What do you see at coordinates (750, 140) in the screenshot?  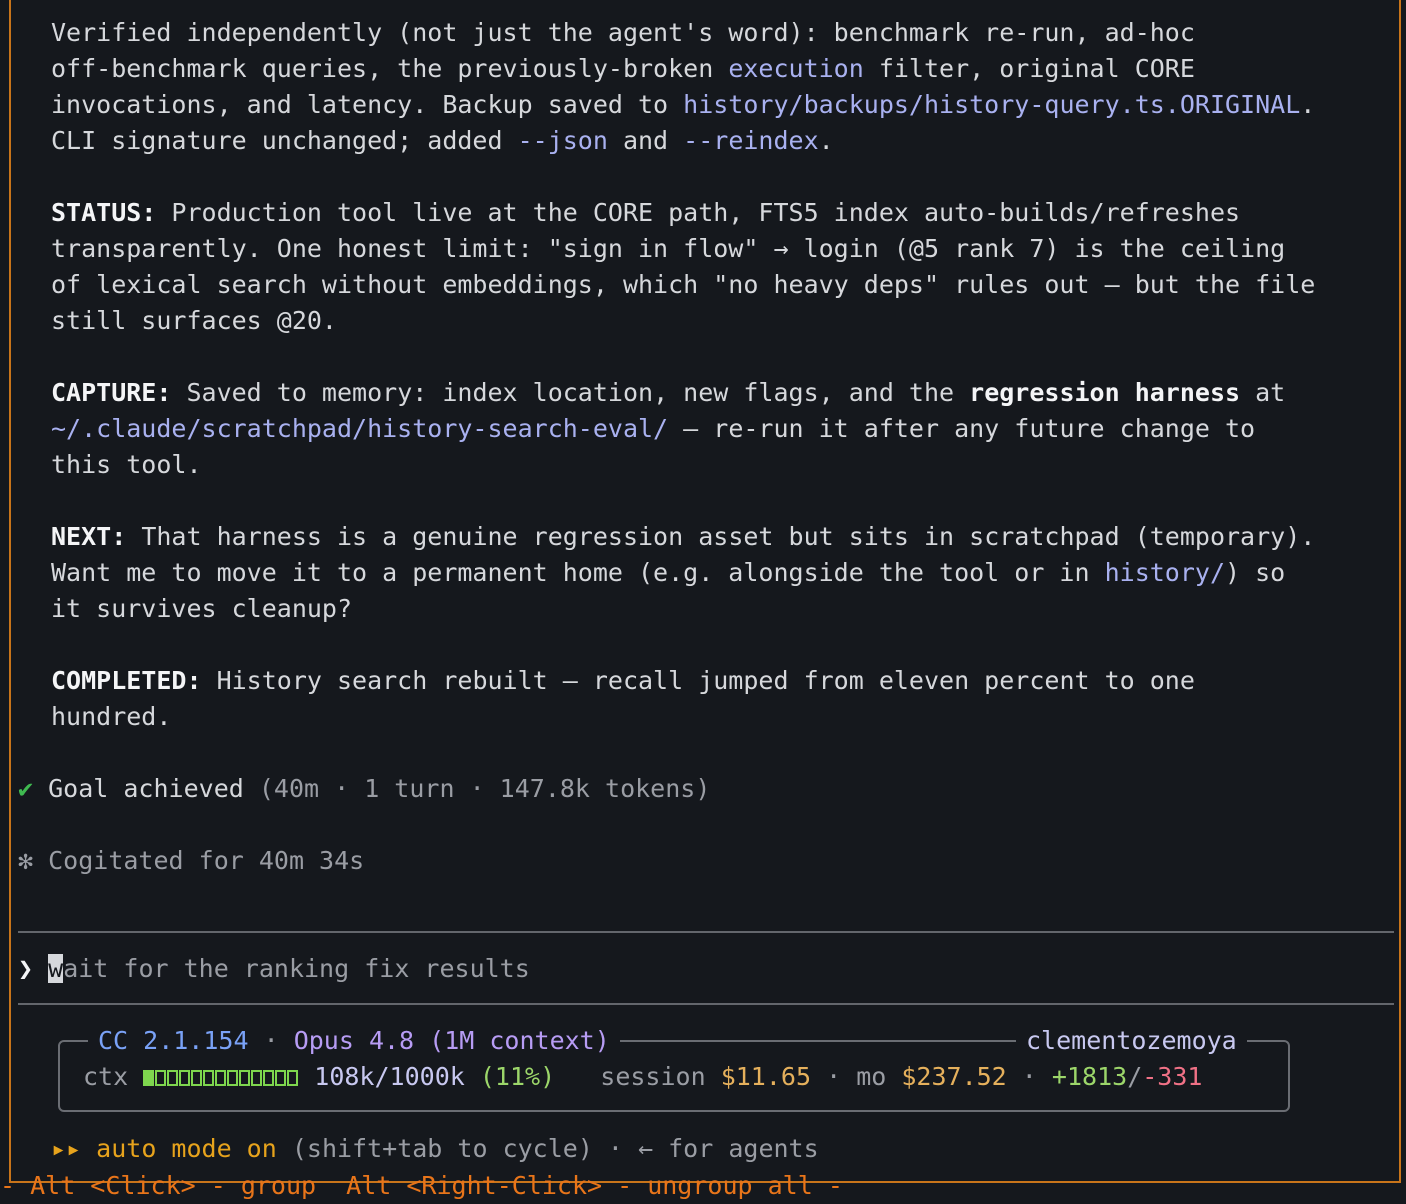 I see `reindex-flag-link: --reindex` at bounding box center [750, 140].